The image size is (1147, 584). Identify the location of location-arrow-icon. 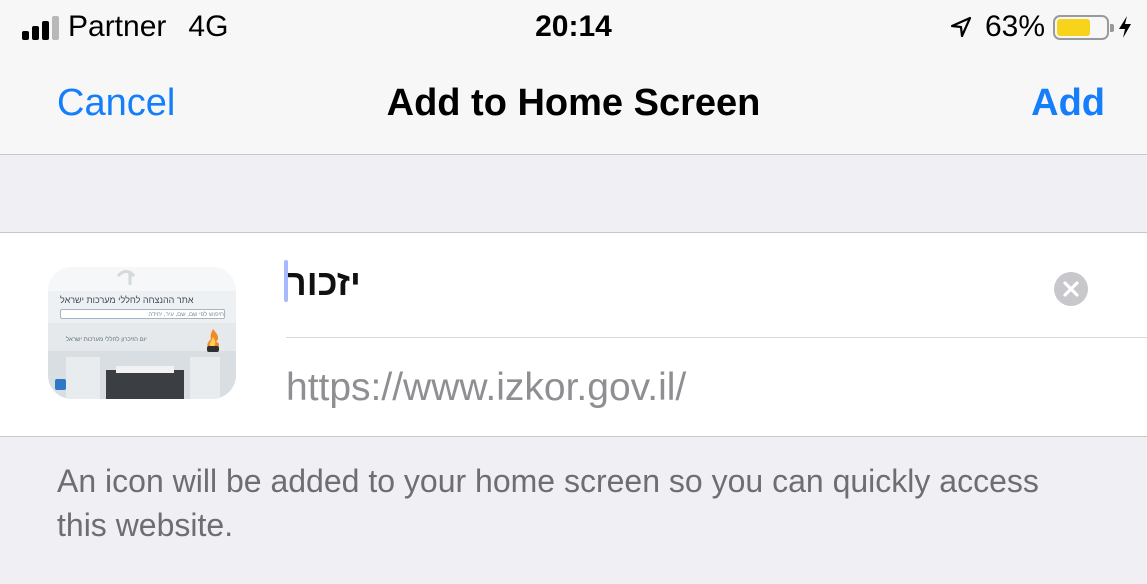
(961, 27).